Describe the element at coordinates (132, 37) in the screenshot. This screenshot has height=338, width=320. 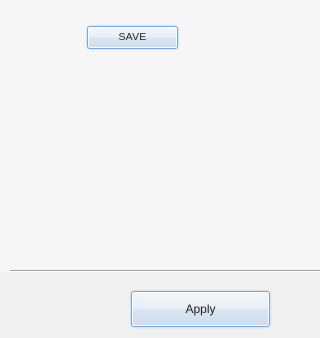
I see `save-button: SAVE` at that location.